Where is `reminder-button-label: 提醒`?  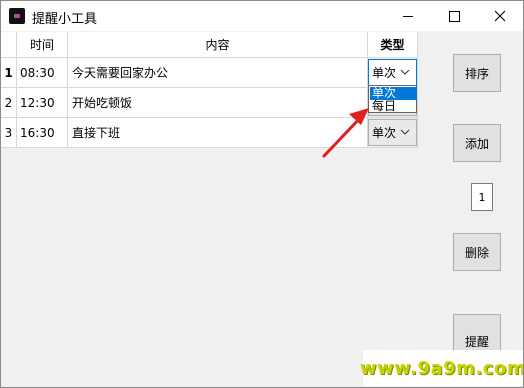
reminder-button-label: 提醒 is located at coordinates (476, 341).